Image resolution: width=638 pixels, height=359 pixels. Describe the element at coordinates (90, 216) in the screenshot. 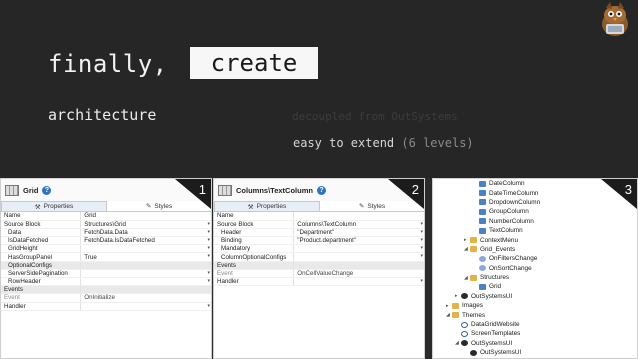

I see `property-value-text: Grid` at that location.